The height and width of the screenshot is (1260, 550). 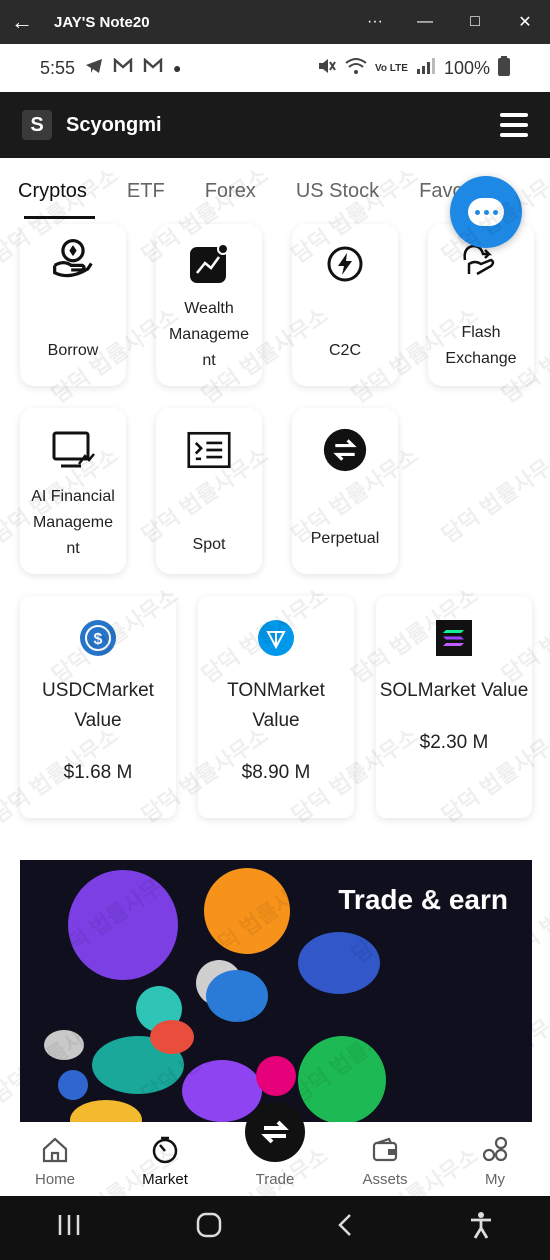 What do you see at coordinates (475, 22) in the screenshot?
I see `maximize-button: □` at bounding box center [475, 22].